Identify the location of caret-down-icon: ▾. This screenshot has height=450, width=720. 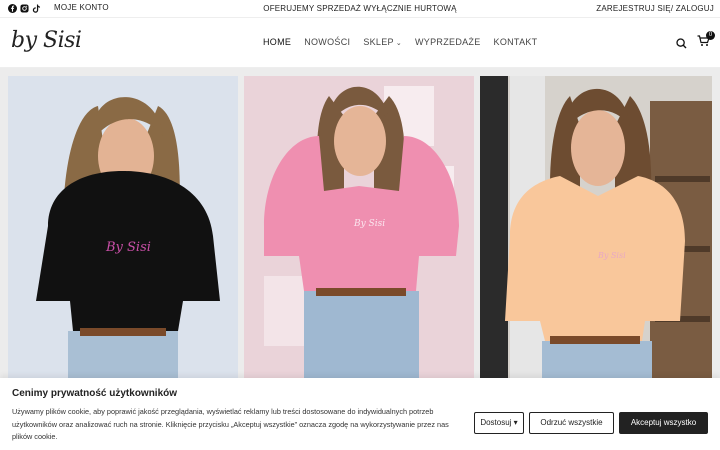
(515, 422).